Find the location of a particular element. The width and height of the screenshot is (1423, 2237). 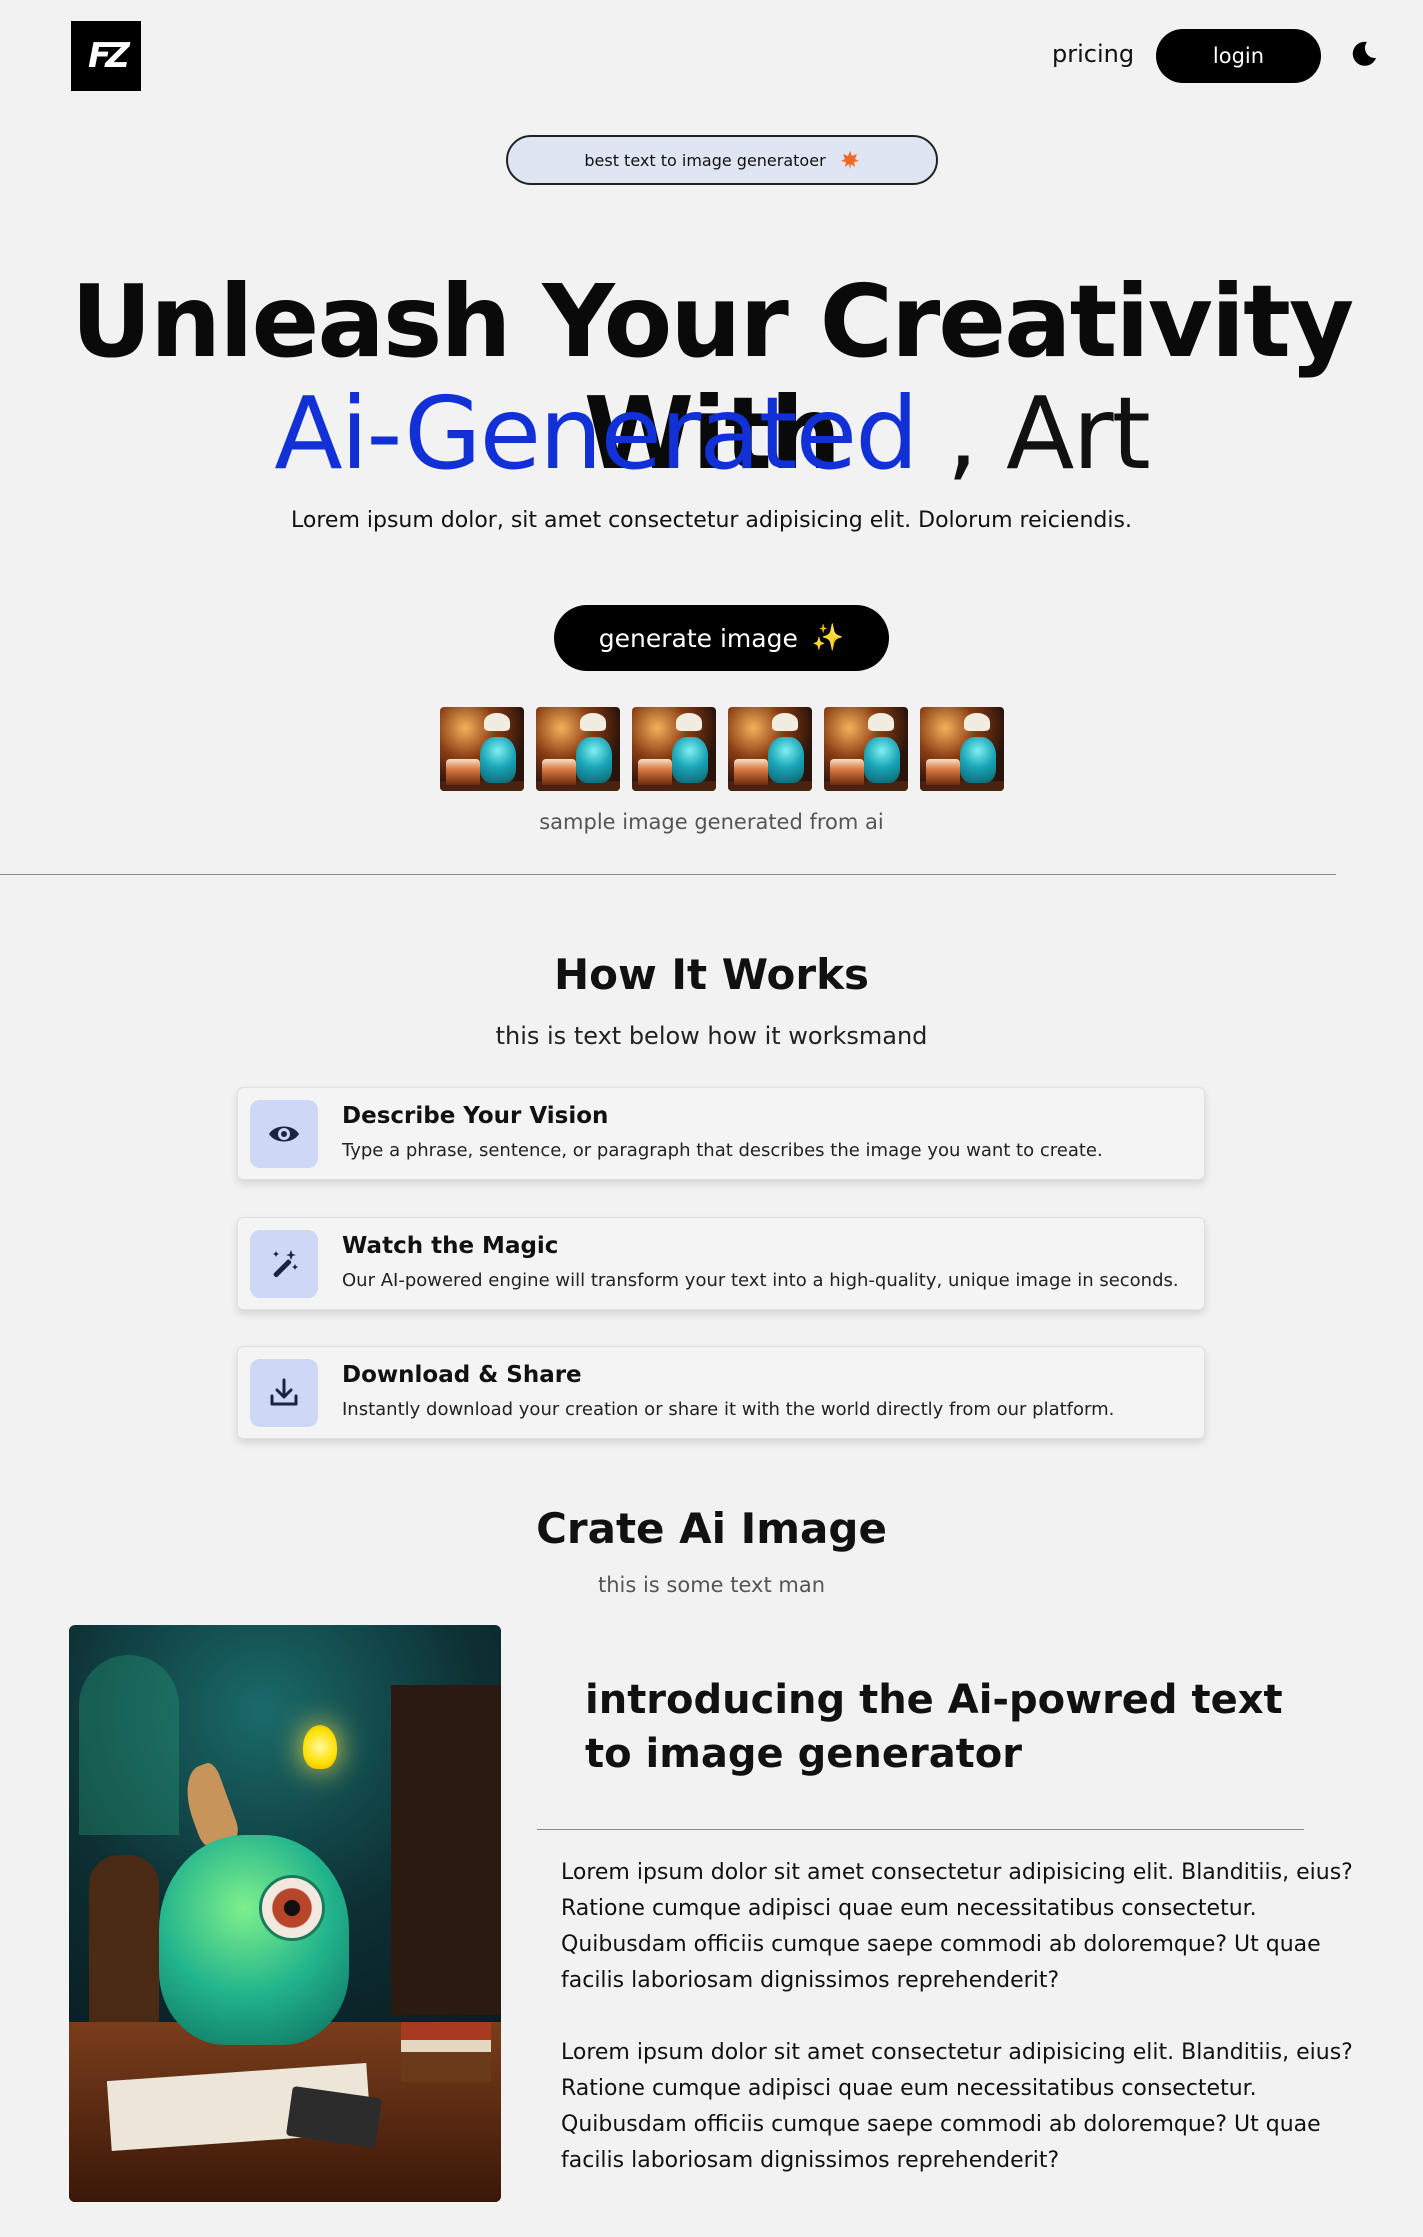

step-title: Describe Your Vision is located at coordinates (475, 1116).